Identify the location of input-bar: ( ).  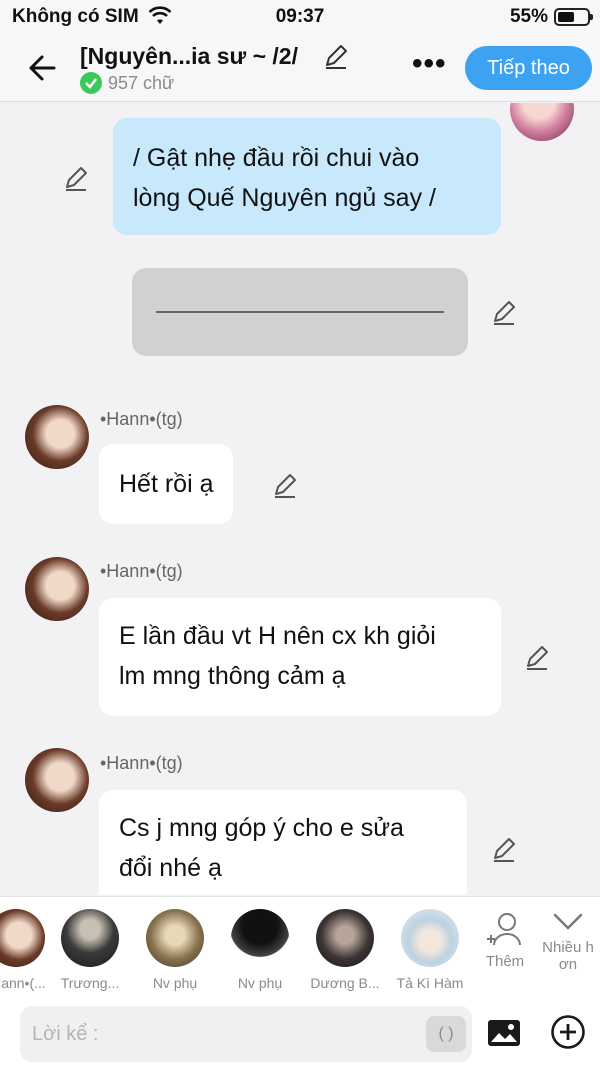
(300, 1033).